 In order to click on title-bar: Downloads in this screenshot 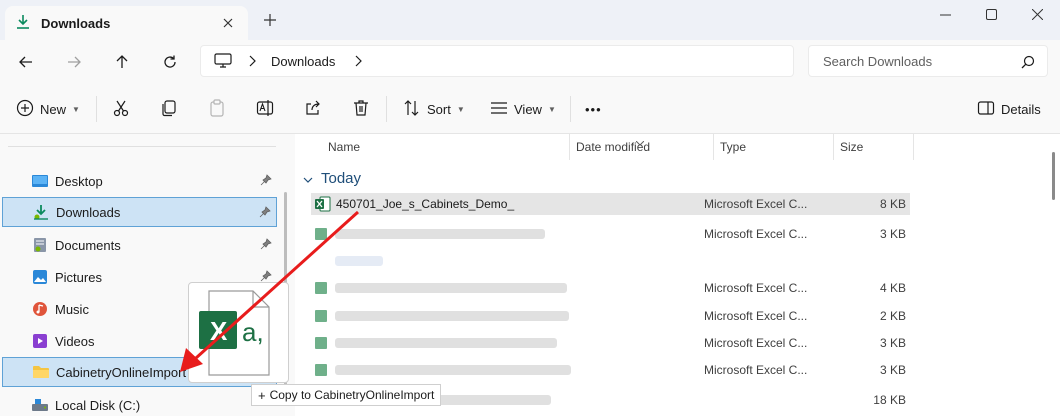, I will do `click(530, 20)`.